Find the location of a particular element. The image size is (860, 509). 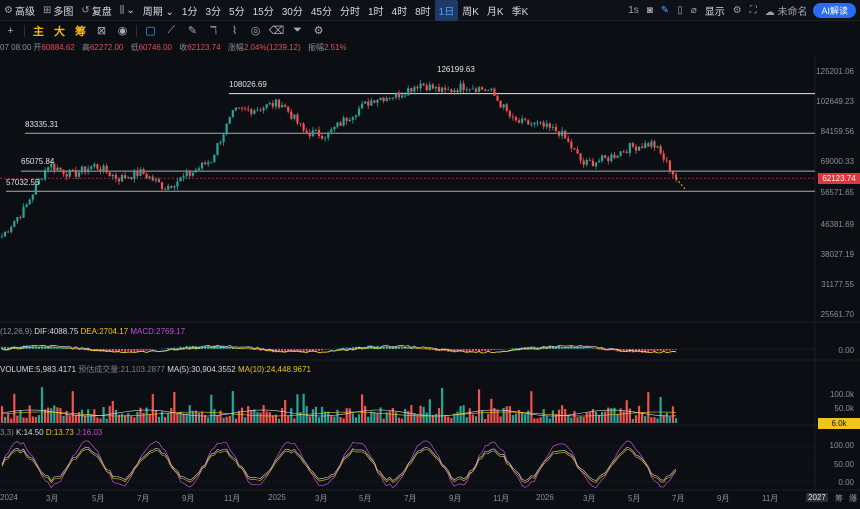

kdj-axis-100: 100.00 is located at coordinates (841, 445).